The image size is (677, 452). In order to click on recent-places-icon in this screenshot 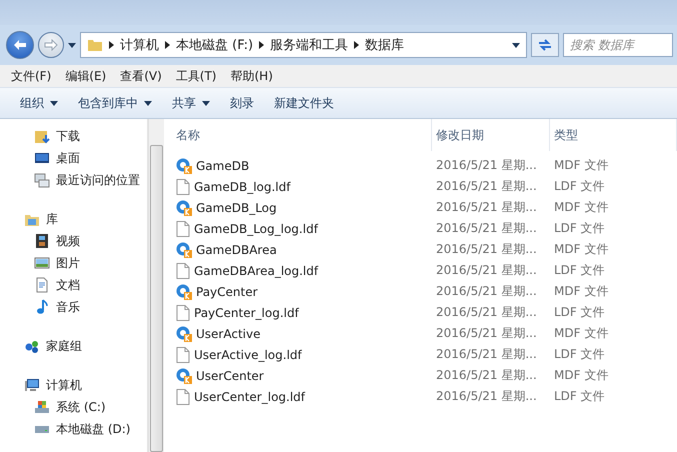, I will do `click(42, 180)`.